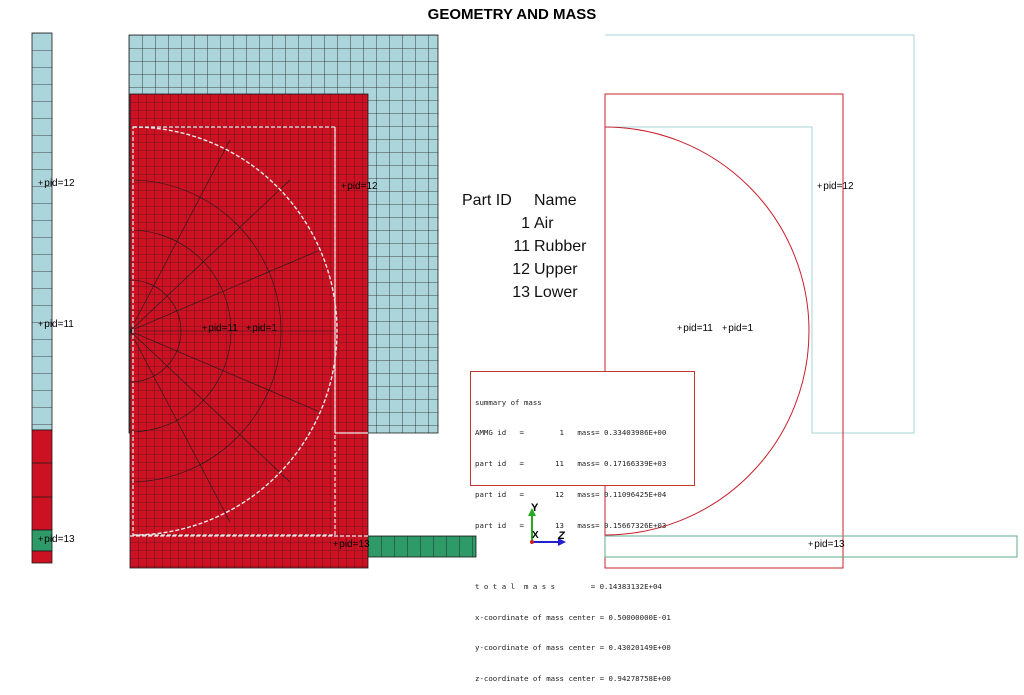  What do you see at coordinates (582, 556) in the screenshot?
I see `mass-summary-spacer` at bounding box center [582, 556].